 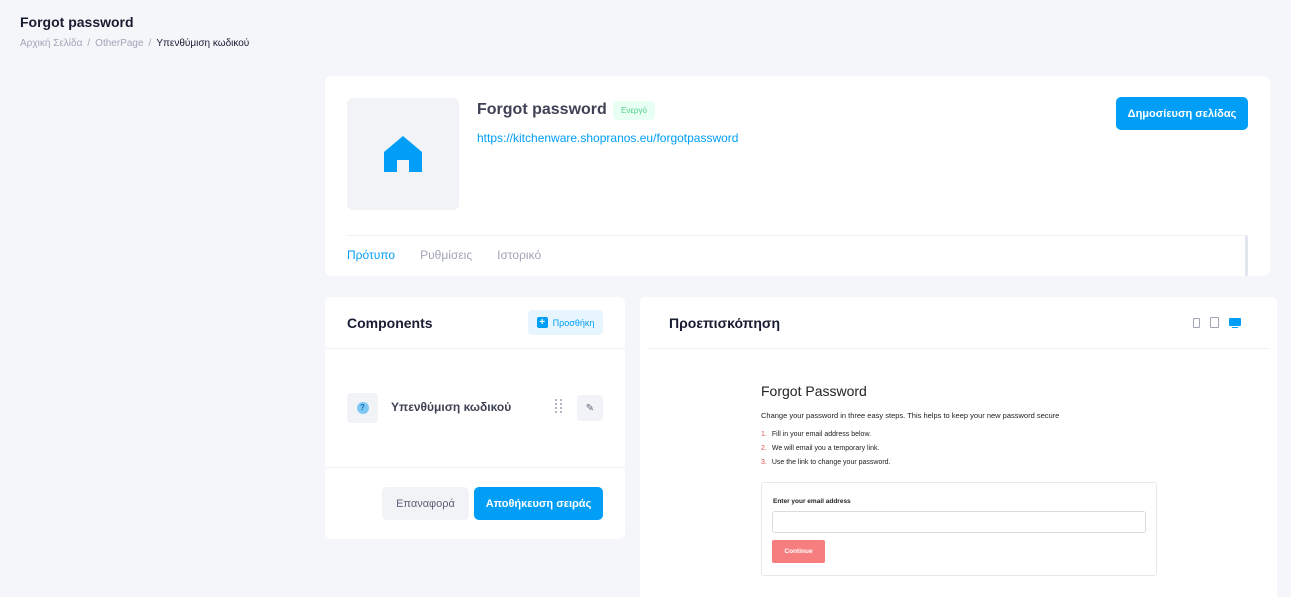 What do you see at coordinates (371, 255) in the screenshot?
I see `tab-template: Πρότυπο` at bounding box center [371, 255].